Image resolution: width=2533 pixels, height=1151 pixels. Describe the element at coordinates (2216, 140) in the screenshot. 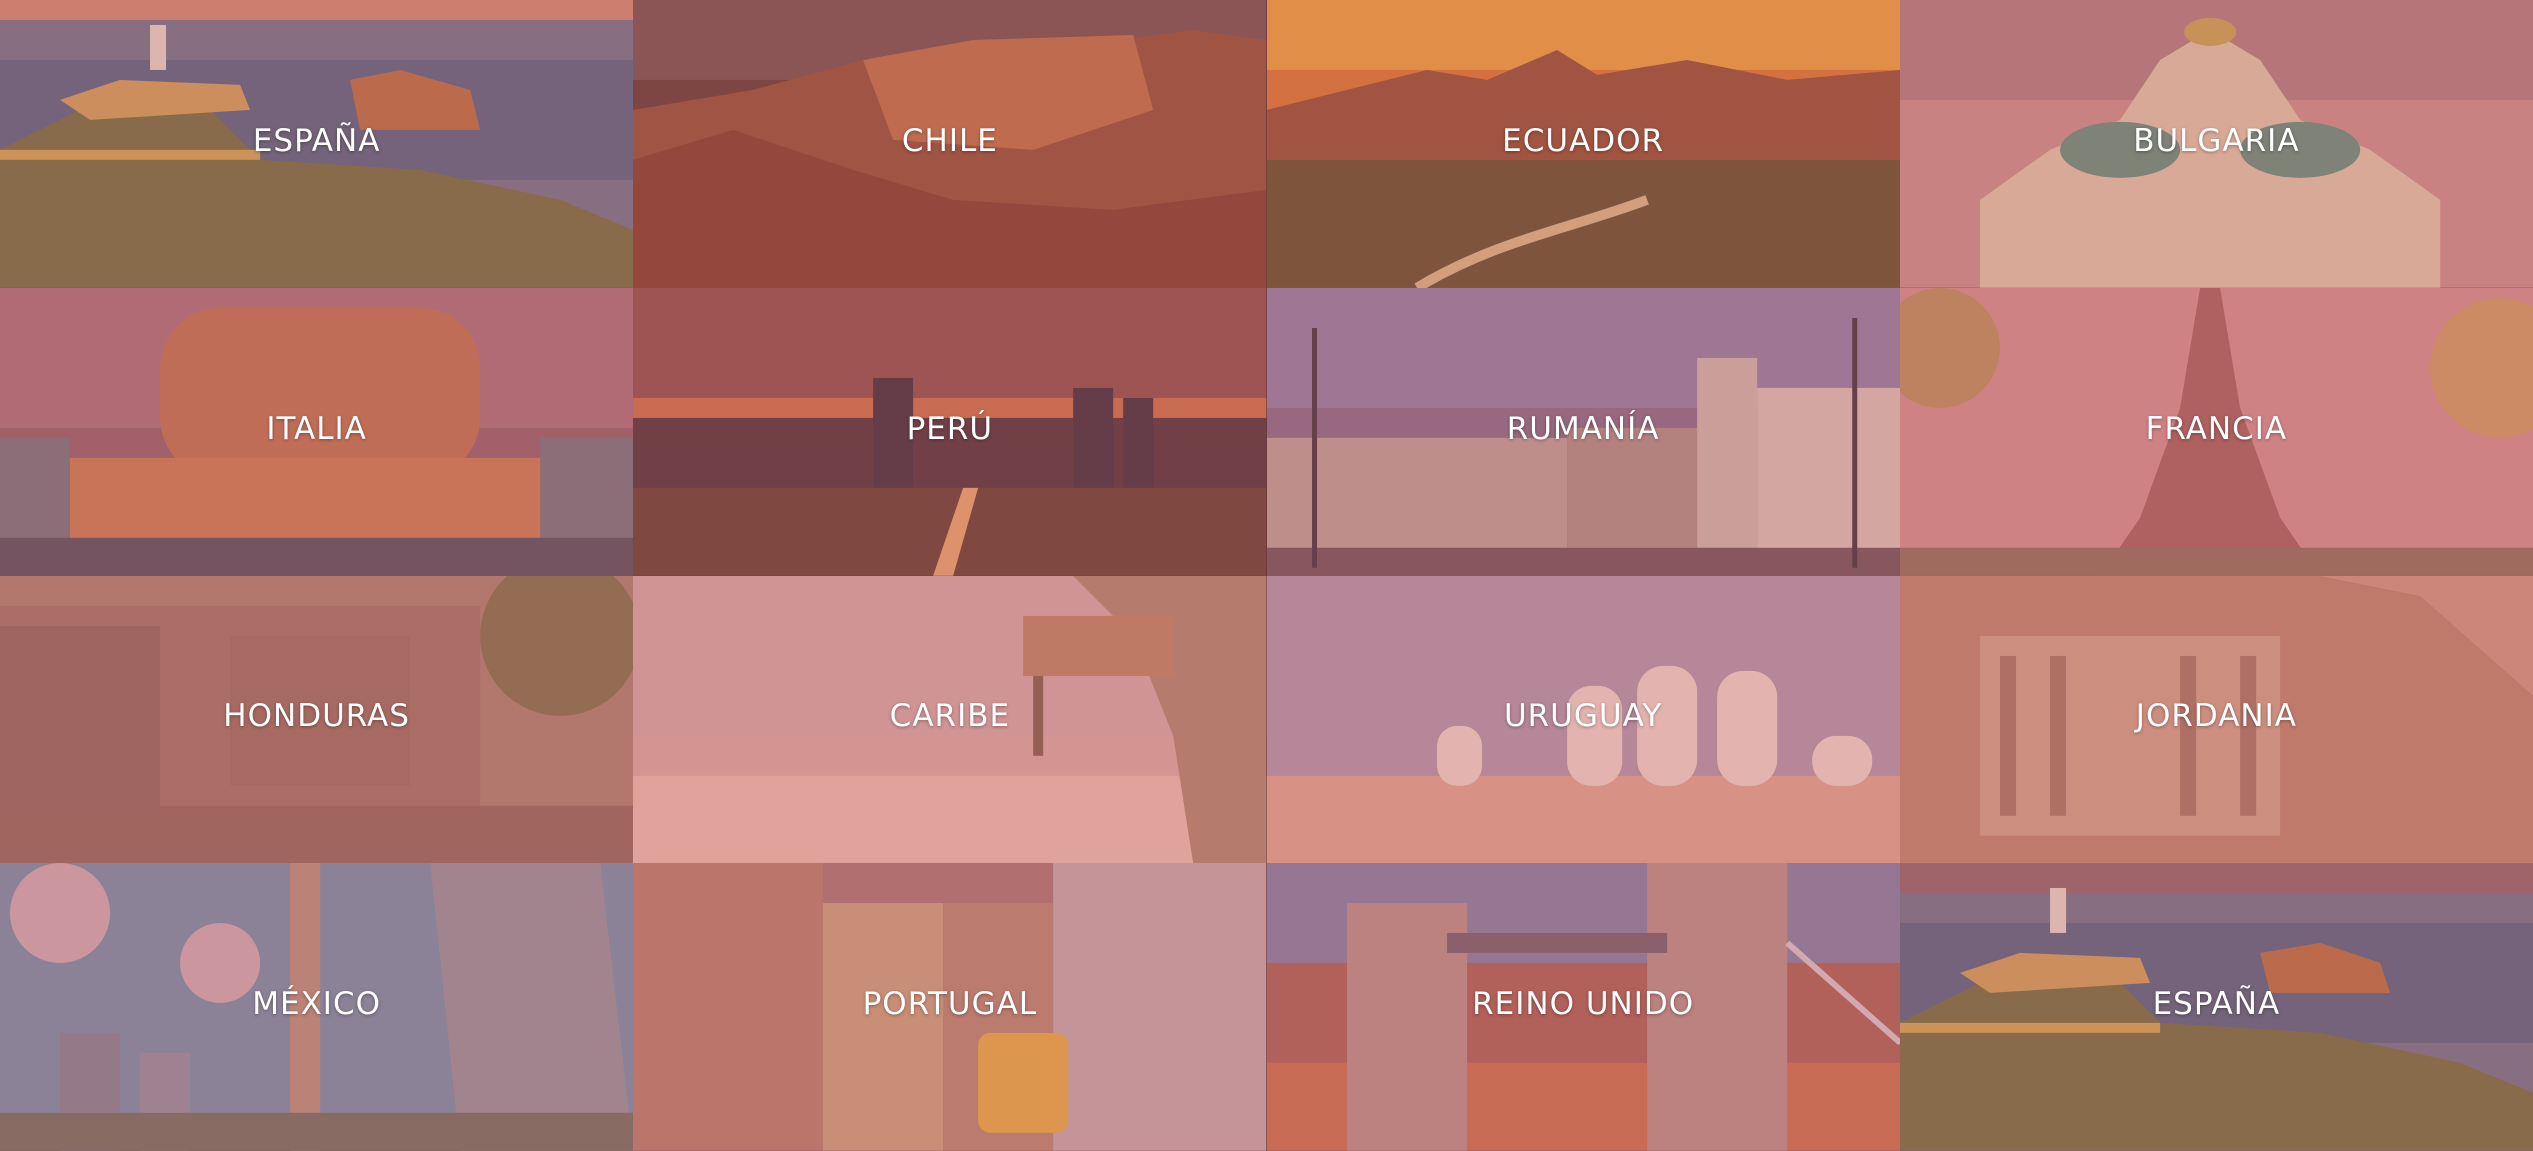

I see `destination-label: BULGARIA` at that location.